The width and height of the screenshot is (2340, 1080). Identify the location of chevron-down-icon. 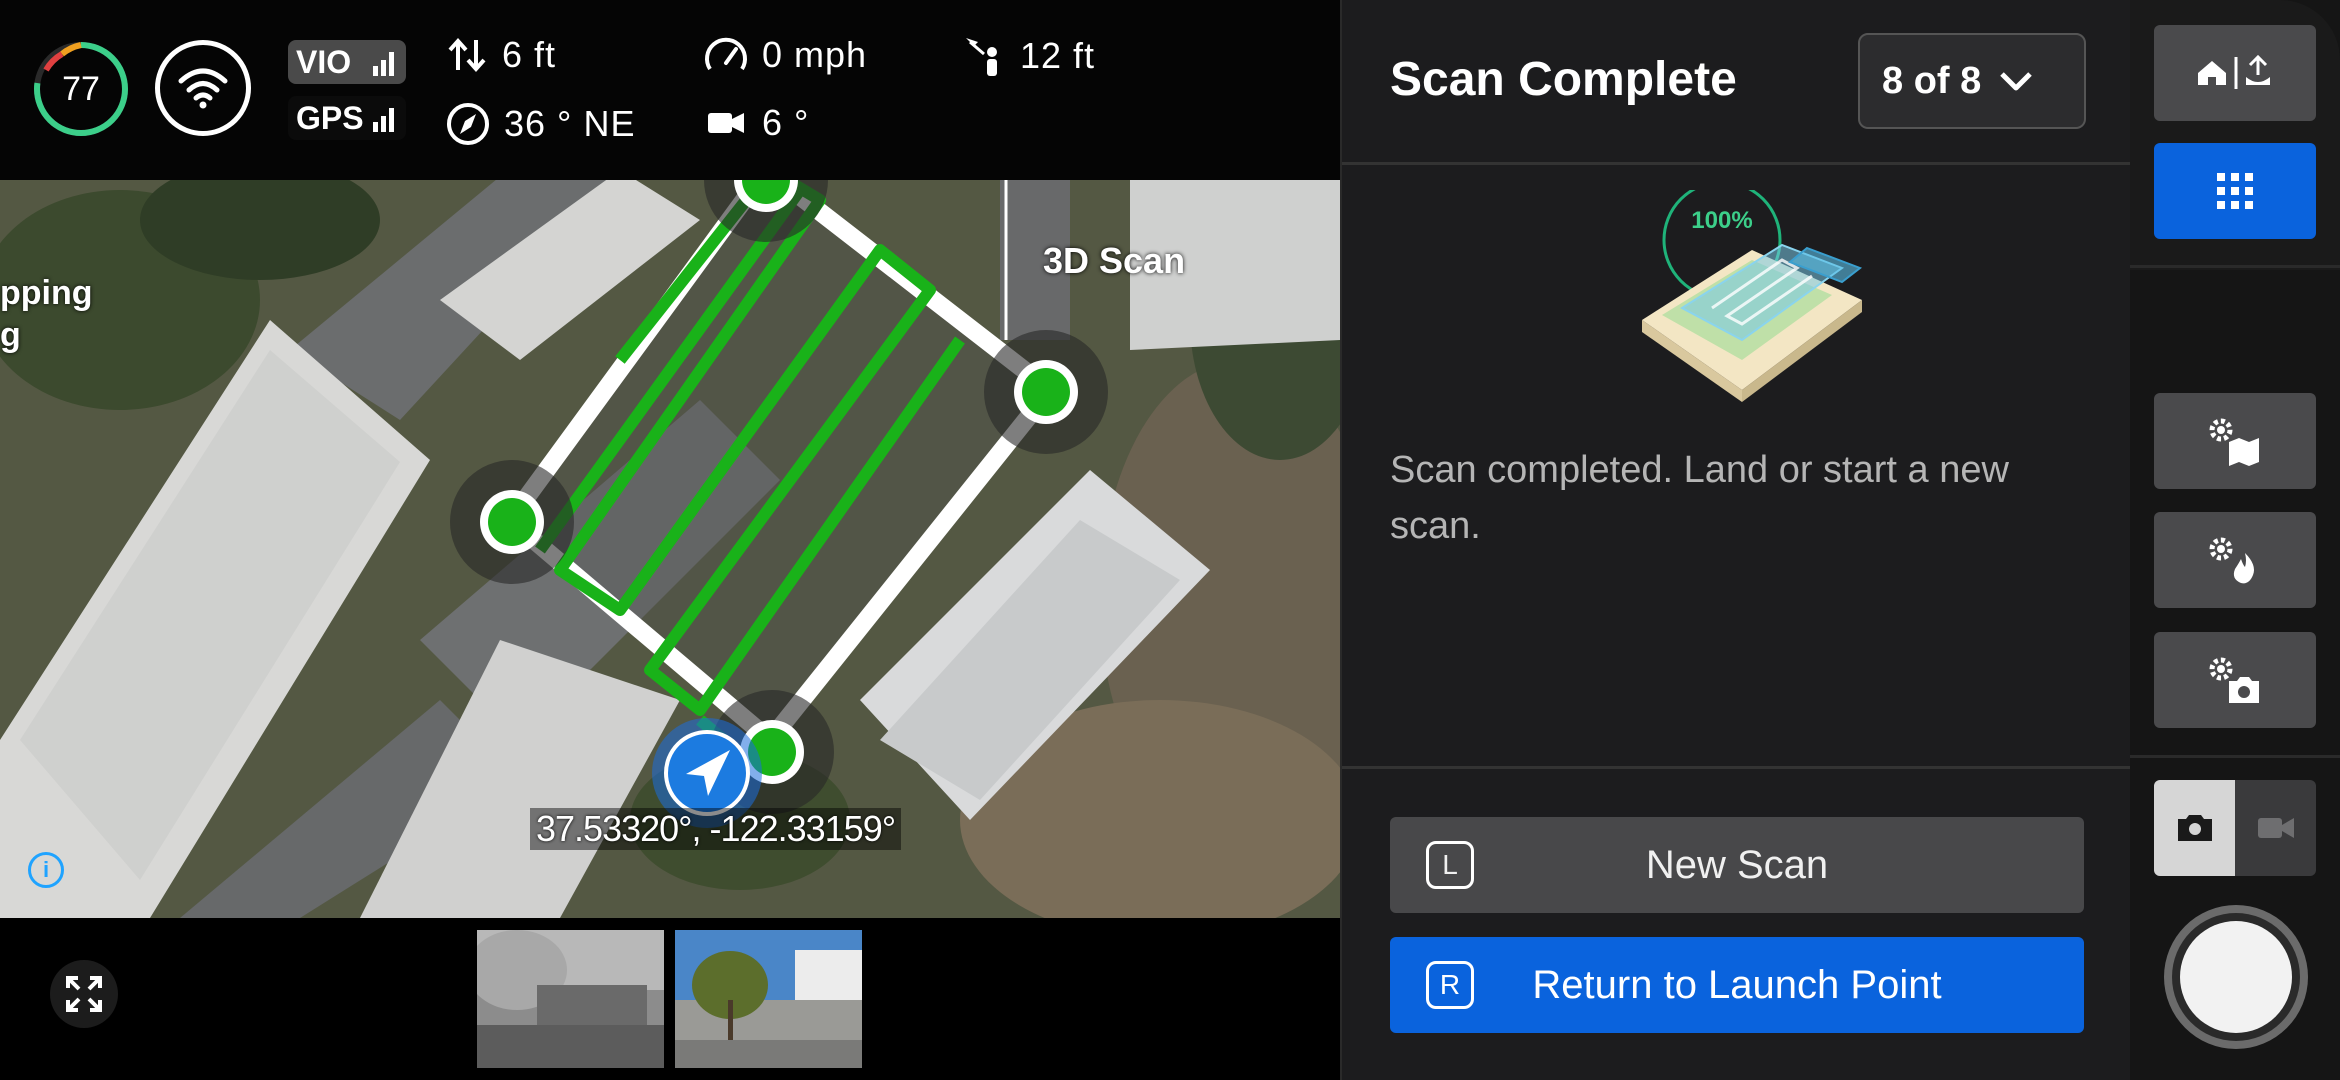
(2016, 81).